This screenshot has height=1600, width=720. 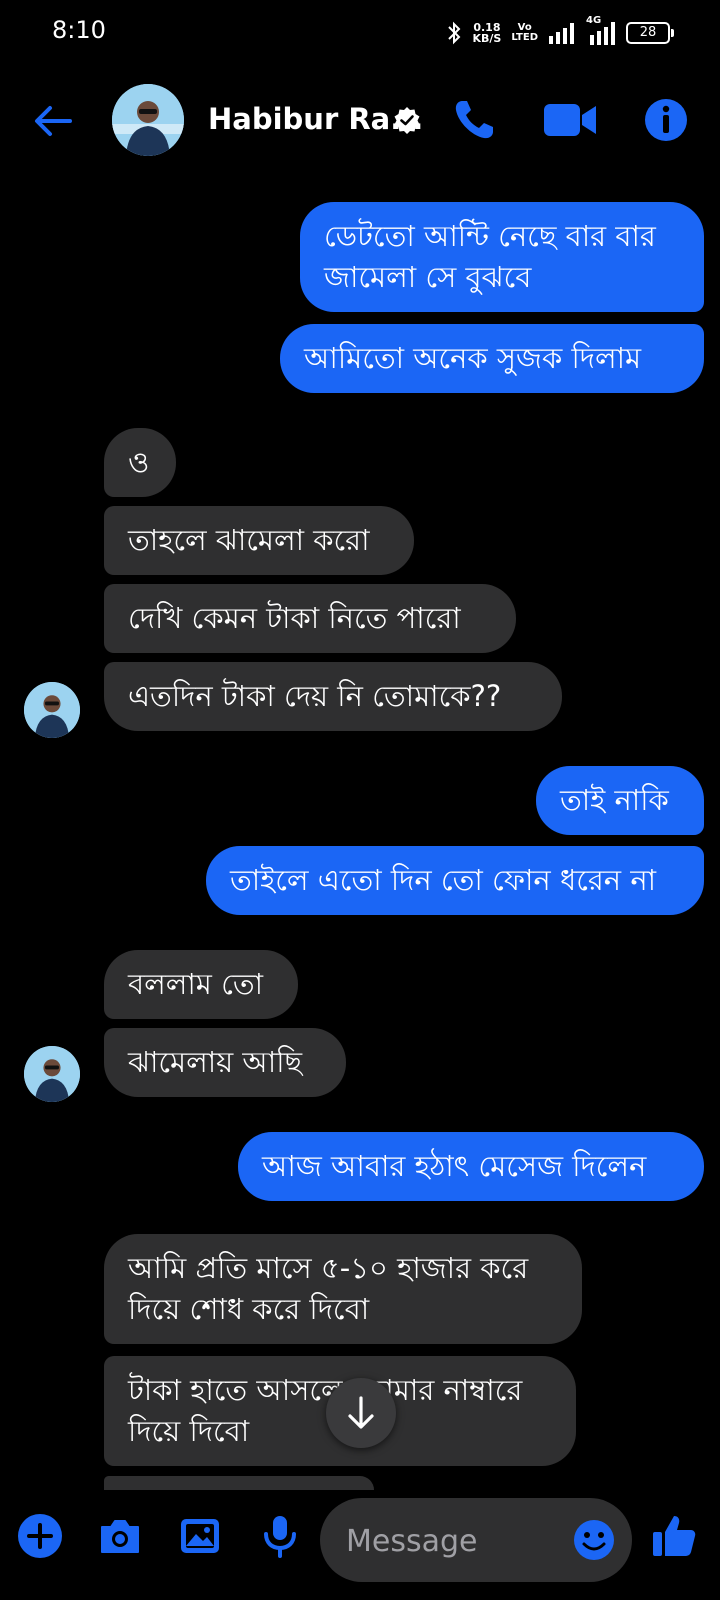 I want to click on message-bubble-incoming: ও, so click(x=140, y=462).